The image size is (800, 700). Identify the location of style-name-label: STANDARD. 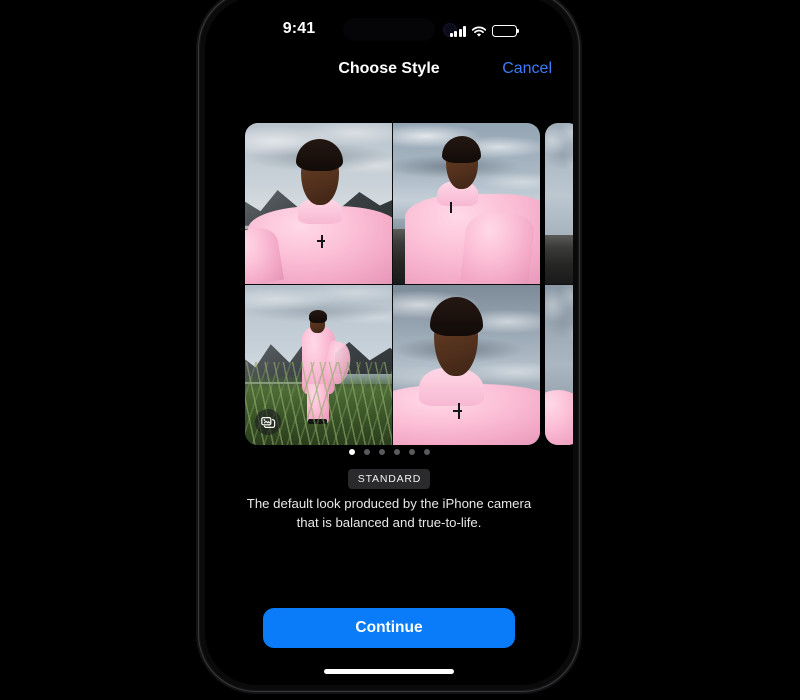
(389, 479).